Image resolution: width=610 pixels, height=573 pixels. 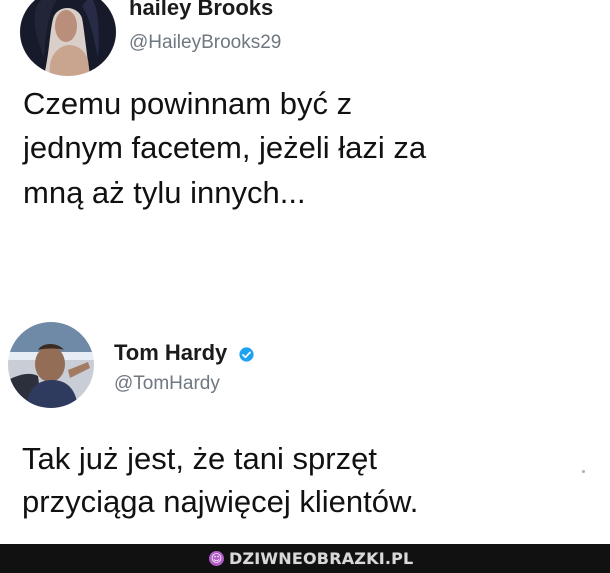 I want to click on tweet-text-line: przyciąga najwięcej klientów., so click(x=220, y=502).